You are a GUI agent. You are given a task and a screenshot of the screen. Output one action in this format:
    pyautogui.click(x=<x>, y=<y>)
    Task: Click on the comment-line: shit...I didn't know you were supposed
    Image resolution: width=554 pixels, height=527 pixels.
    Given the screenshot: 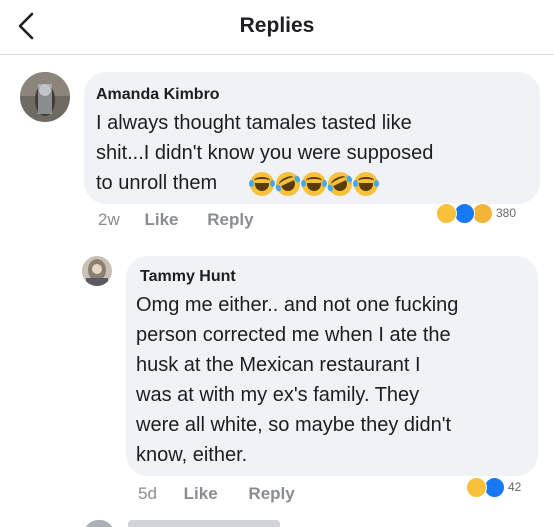 What is the action you would take?
    pyautogui.click(x=265, y=153)
    